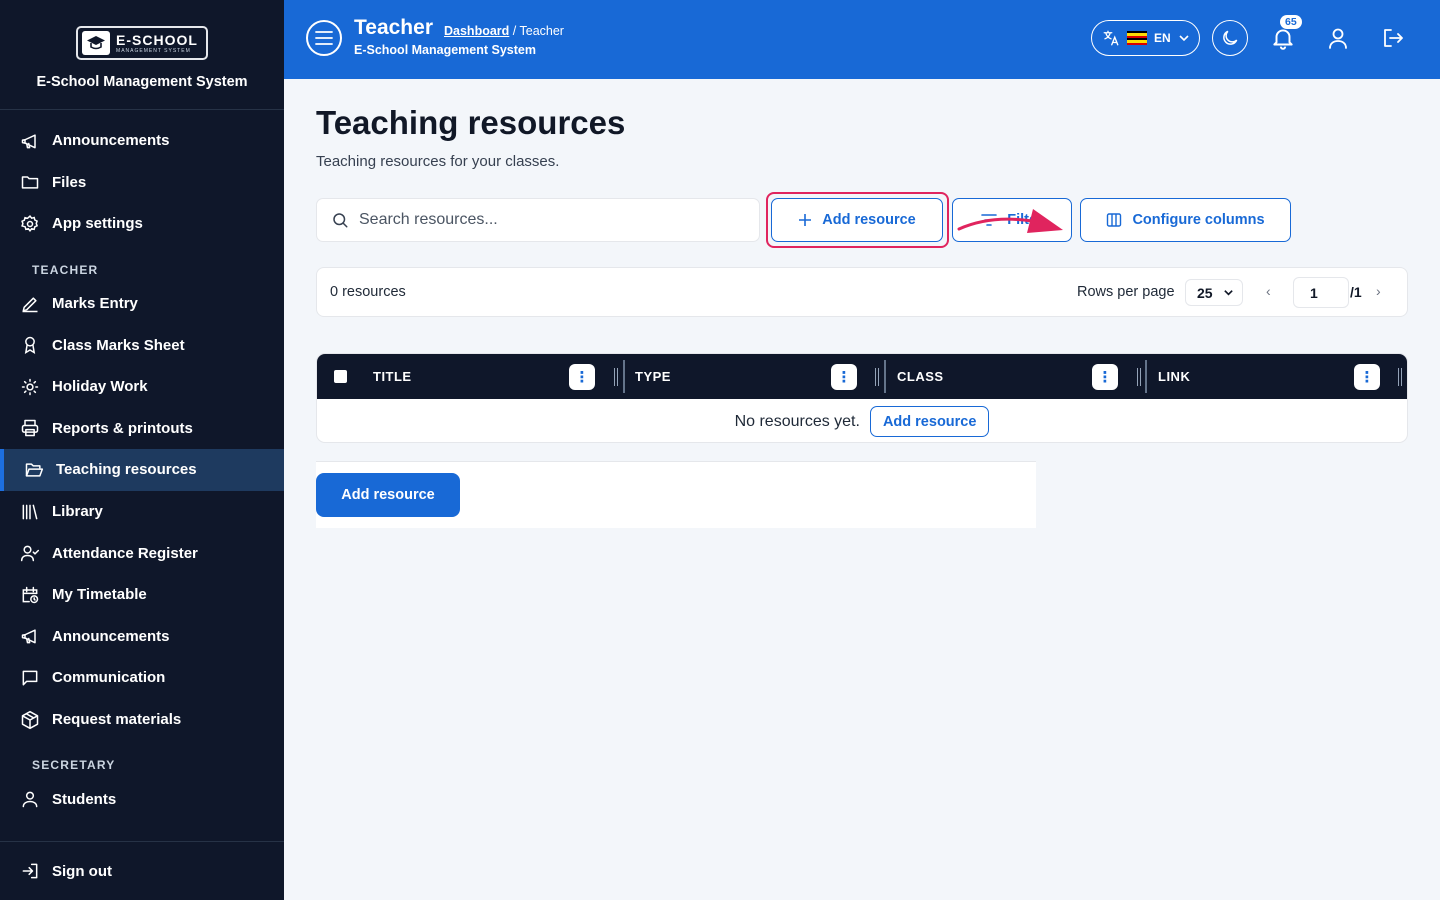  What do you see at coordinates (340, 220) in the screenshot?
I see `search-icon` at bounding box center [340, 220].